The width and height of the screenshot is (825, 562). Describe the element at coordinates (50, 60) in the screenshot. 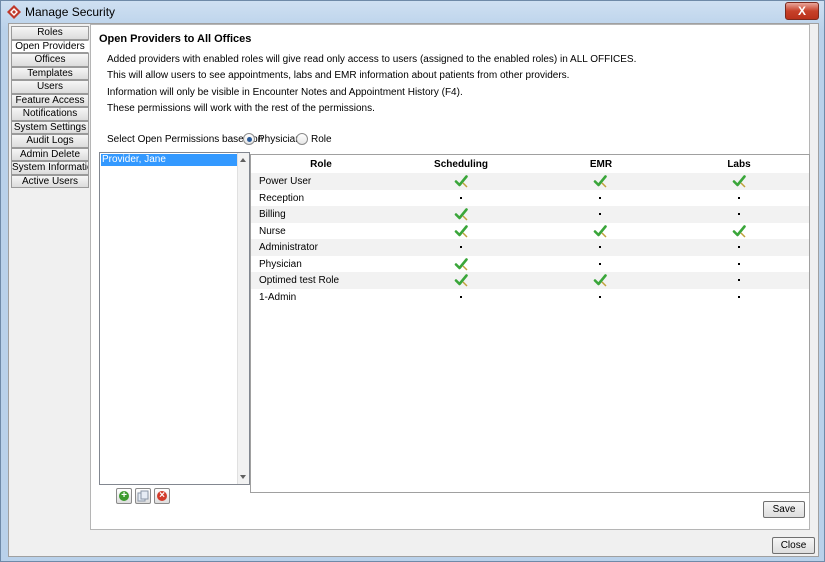

I see `sidebar-item-offices: Offices` at that location.